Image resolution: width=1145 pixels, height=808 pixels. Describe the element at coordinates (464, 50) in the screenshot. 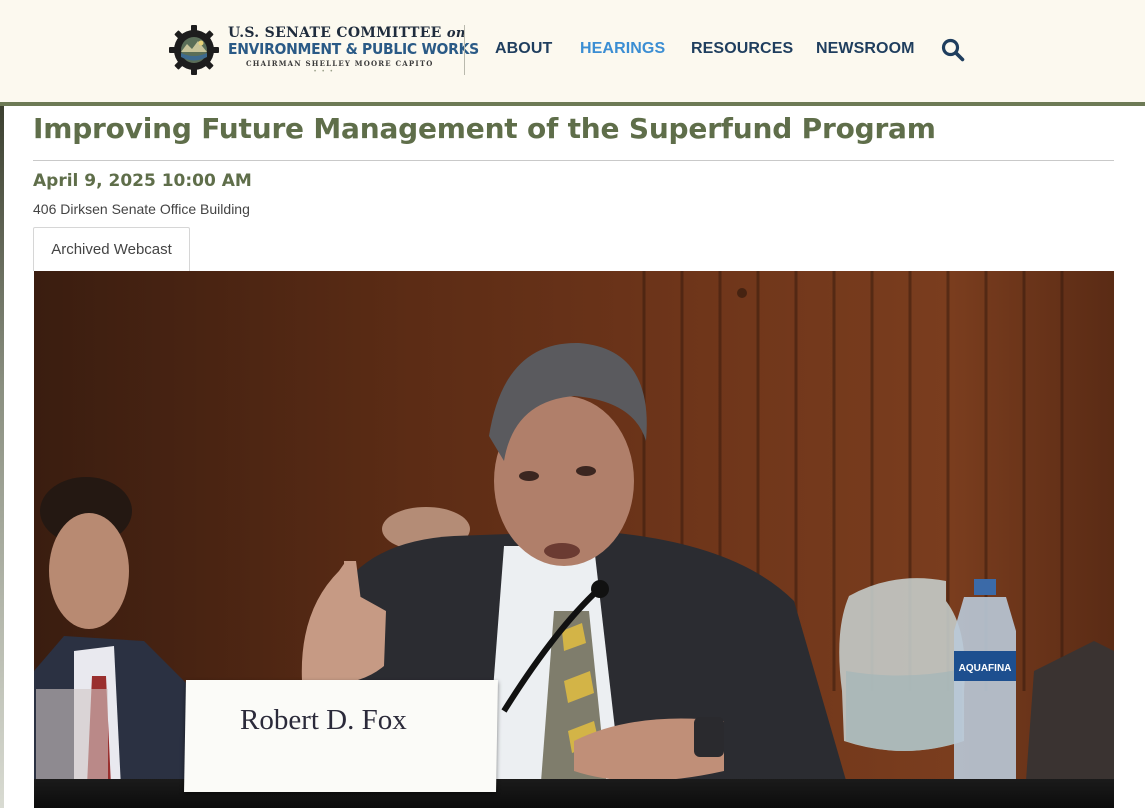

I see `header-divider` at that location.